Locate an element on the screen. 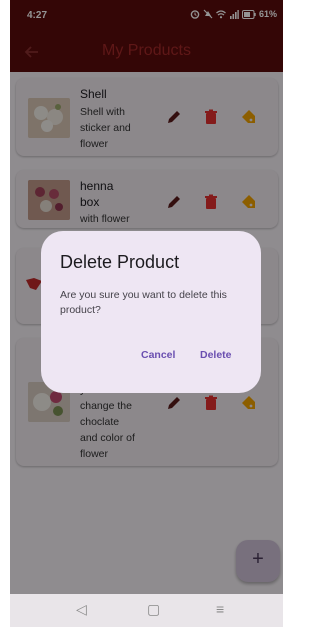 The image size is (320, 627). nav-menu-icon: ≡ is located at coordinates (220, 609).